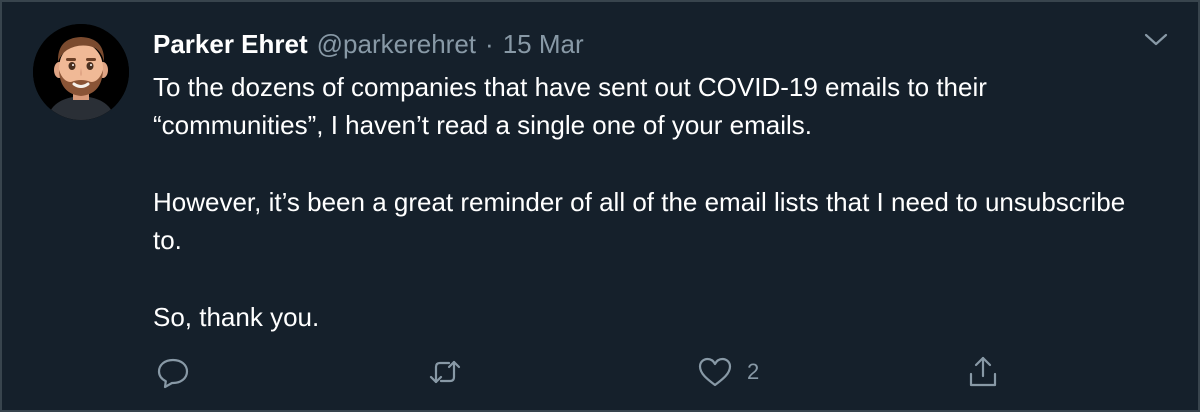  I want to click on retweet-icon, so click(445, 372).